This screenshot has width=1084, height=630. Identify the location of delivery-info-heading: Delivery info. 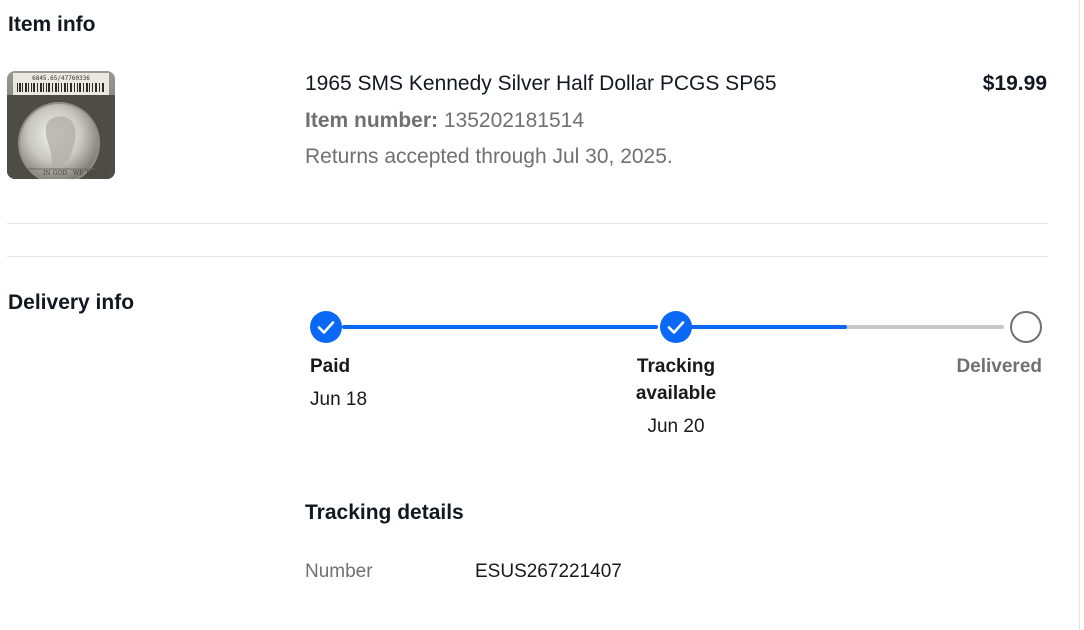
(71, 302).